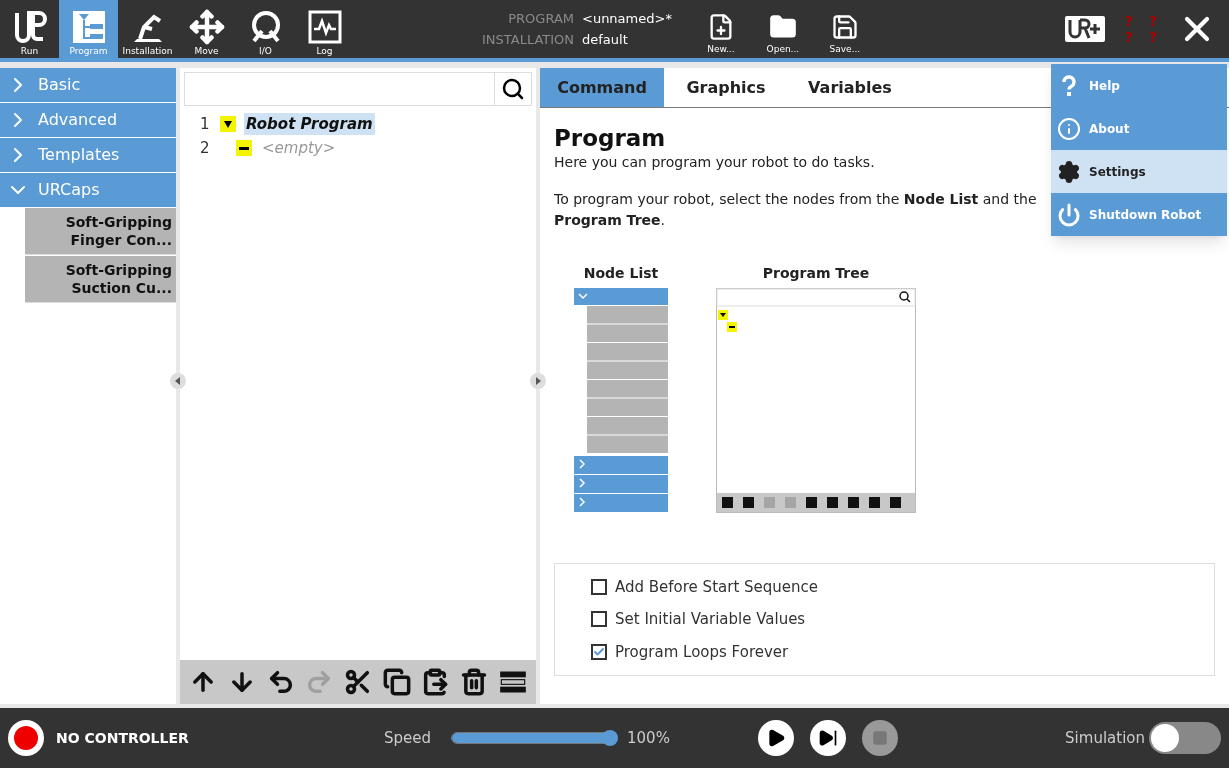 The width and height of the screenshot is (1229, 768). What do you see at coordinates (29, 29) in the screenshot?
I see `nav-tab: Run` at bounding box center [29, 29].